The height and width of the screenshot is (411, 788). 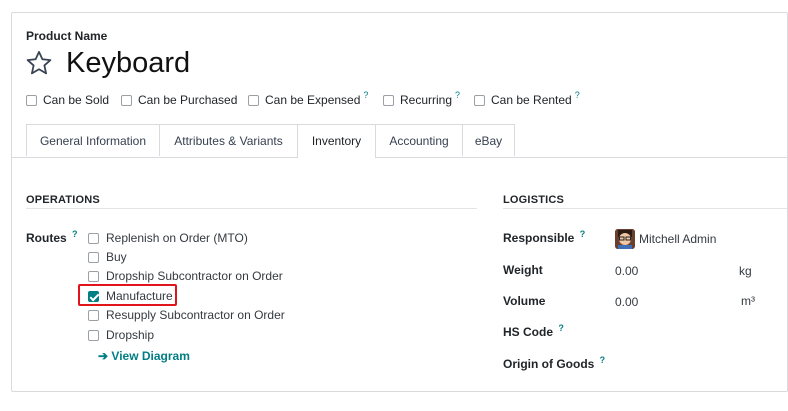 What do you see at coordinates (76, 100) in the screenshot?
I see `flag-label: Can be Sold` at bounding box center [76, 100].